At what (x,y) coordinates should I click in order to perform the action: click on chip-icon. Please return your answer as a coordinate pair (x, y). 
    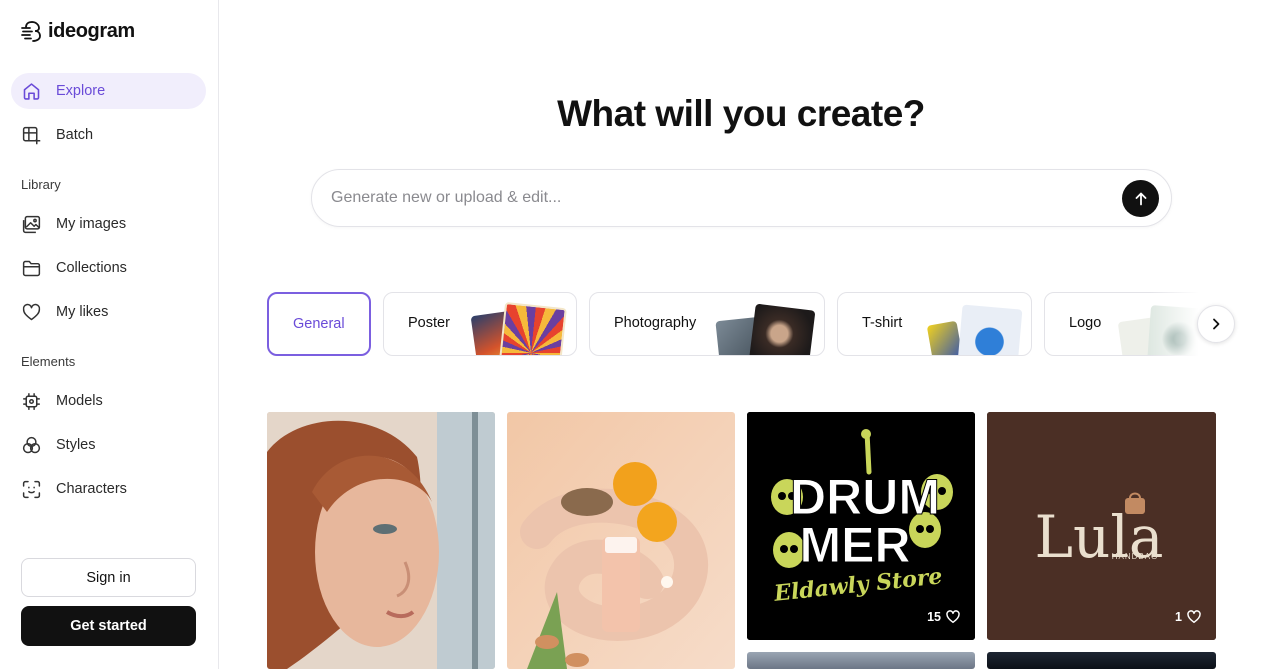
    Looking at the image, I should click on (31, 401).